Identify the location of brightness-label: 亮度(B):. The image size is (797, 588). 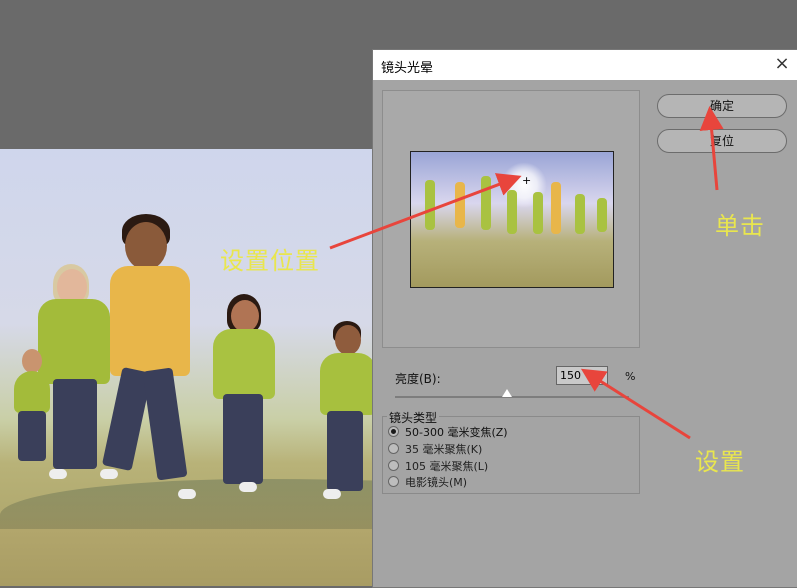
(418, 379).